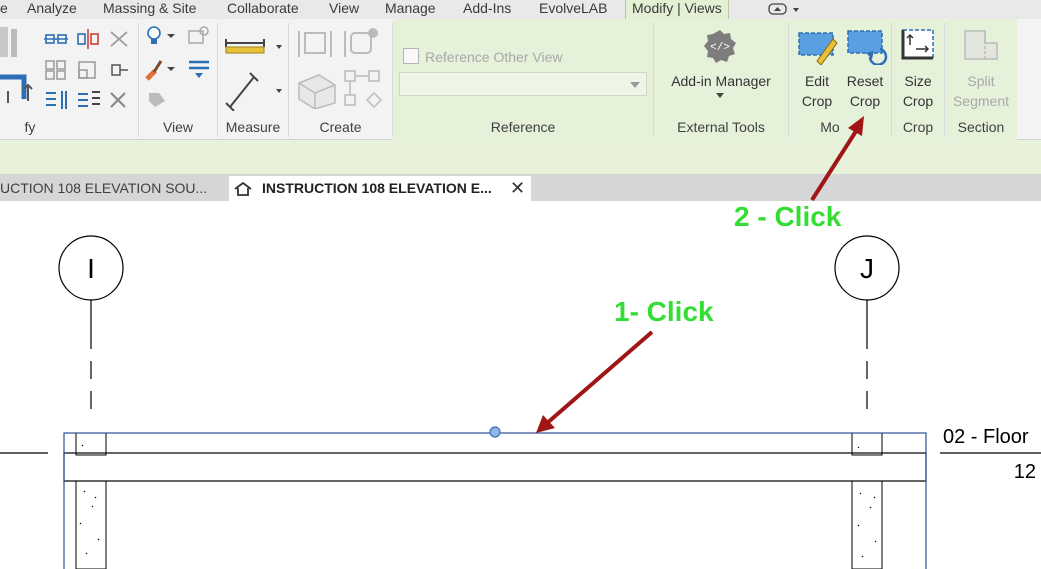 The image size is (1041, 569). Describe the element at coordinates (255, 45) in the screenshot. I see `measure-between-icon` at that location.